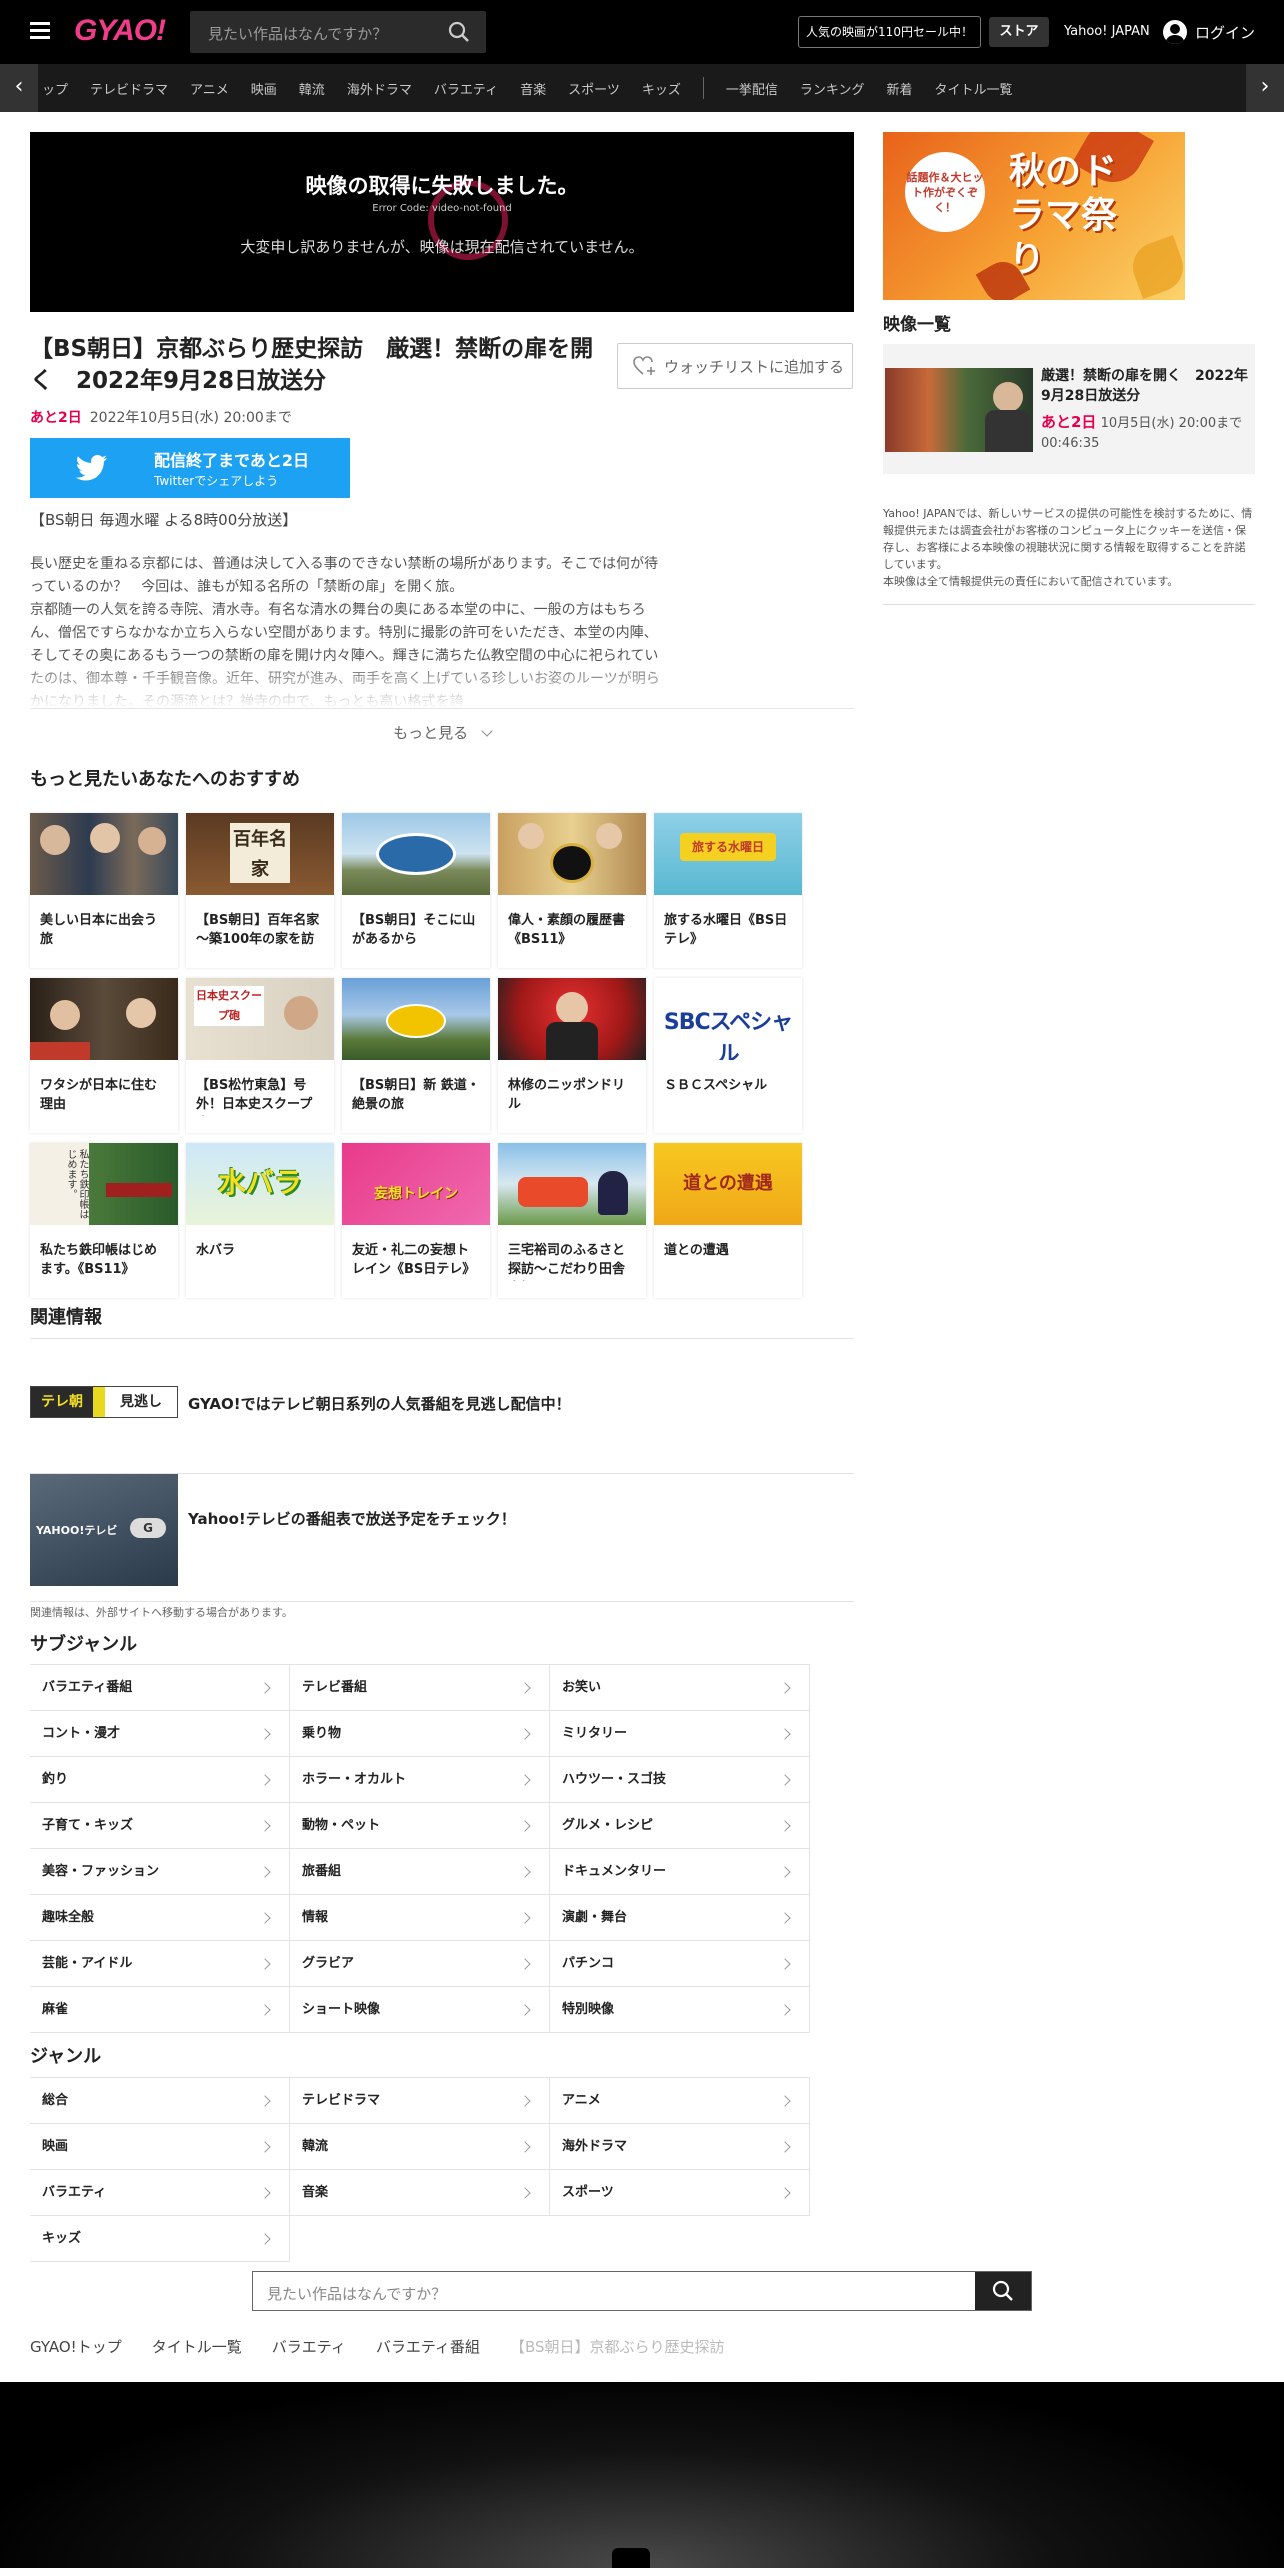 Image resolution: width=1284 pixels, height=2568 pixels. Describe the element at coordinates (917, 325) in the screenshot. I see `episode-list-heading: 映像一覧` at that location.